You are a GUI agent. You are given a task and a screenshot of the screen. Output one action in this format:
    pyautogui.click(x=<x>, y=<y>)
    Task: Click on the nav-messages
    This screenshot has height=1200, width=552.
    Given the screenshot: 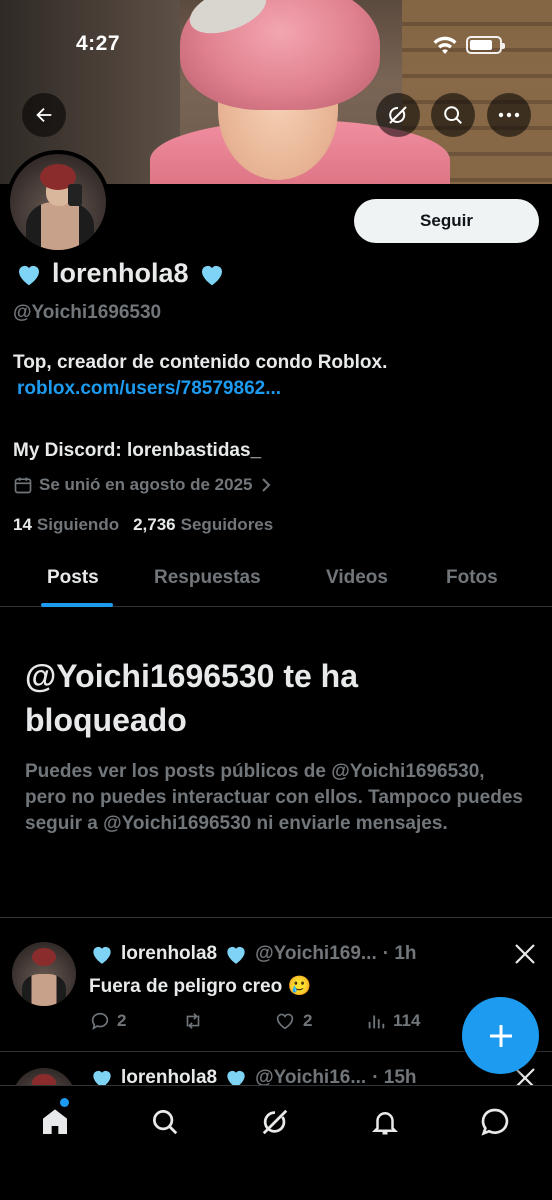 What is the action you would take?
    pyautogui.click(x=495, y=1122)
    